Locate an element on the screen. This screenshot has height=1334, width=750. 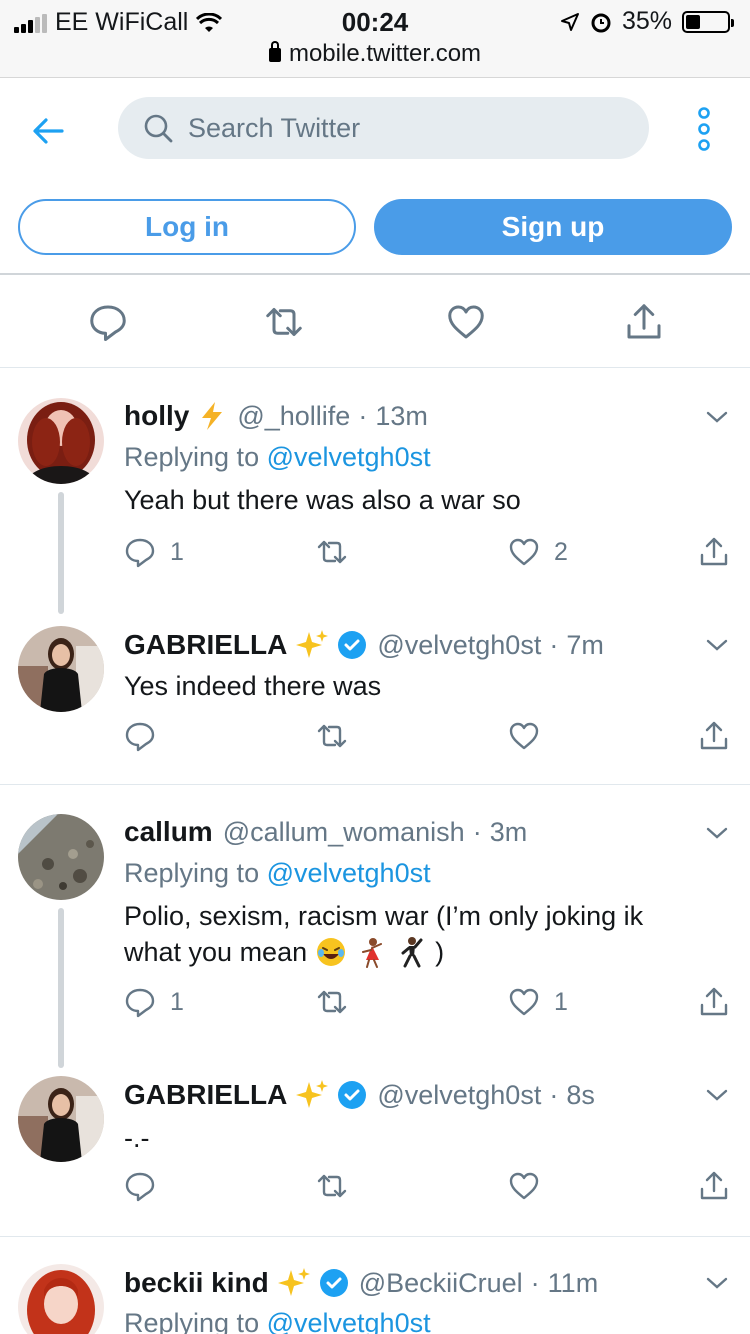
tweet-header: GABRIELLA @velvetgh0st · 7m is located at coordinates (364, 645).